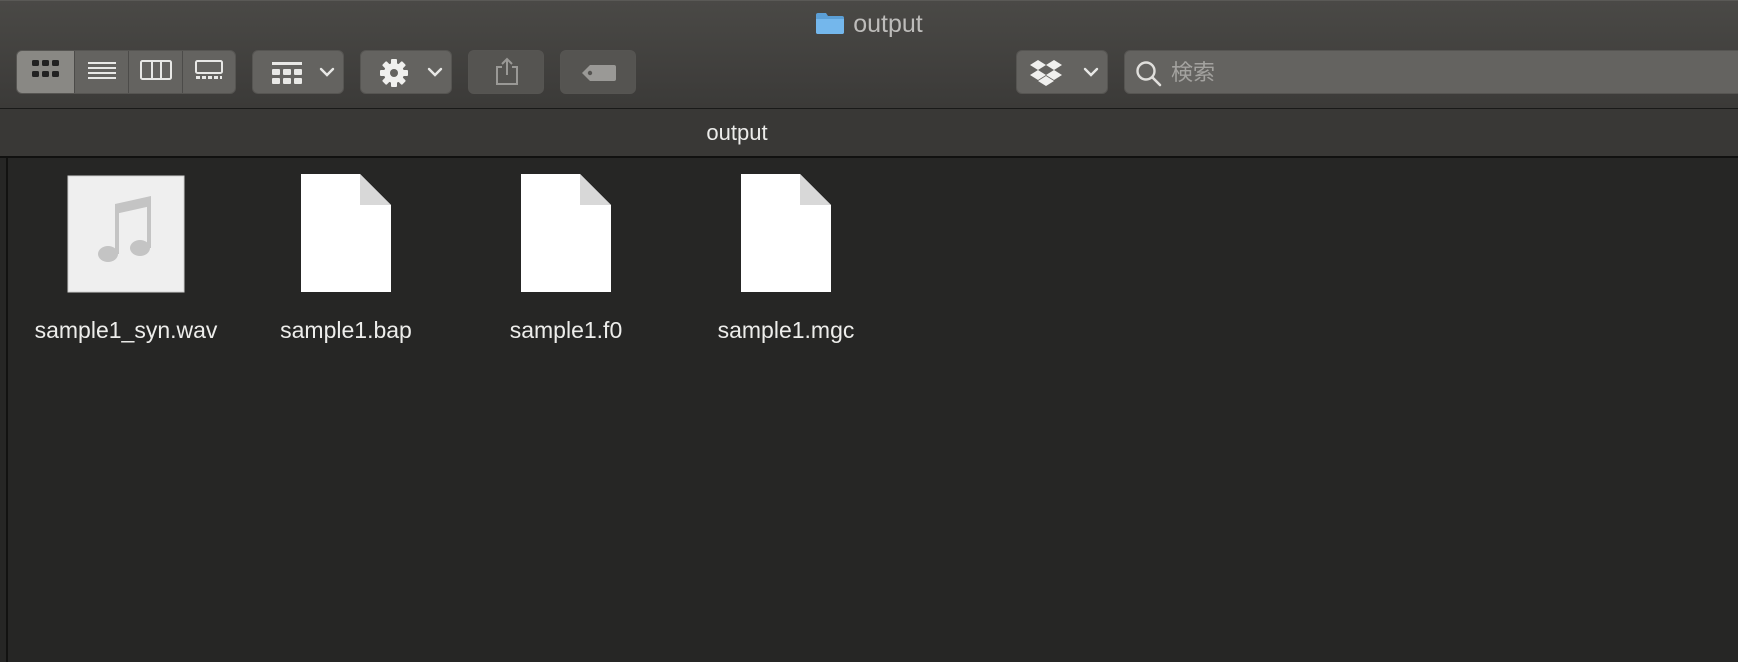  What do you see at coordinates (126, 330) in the screenshot?
I see `file-name: sample1_syn.wav` at bounding box center [126, 330].